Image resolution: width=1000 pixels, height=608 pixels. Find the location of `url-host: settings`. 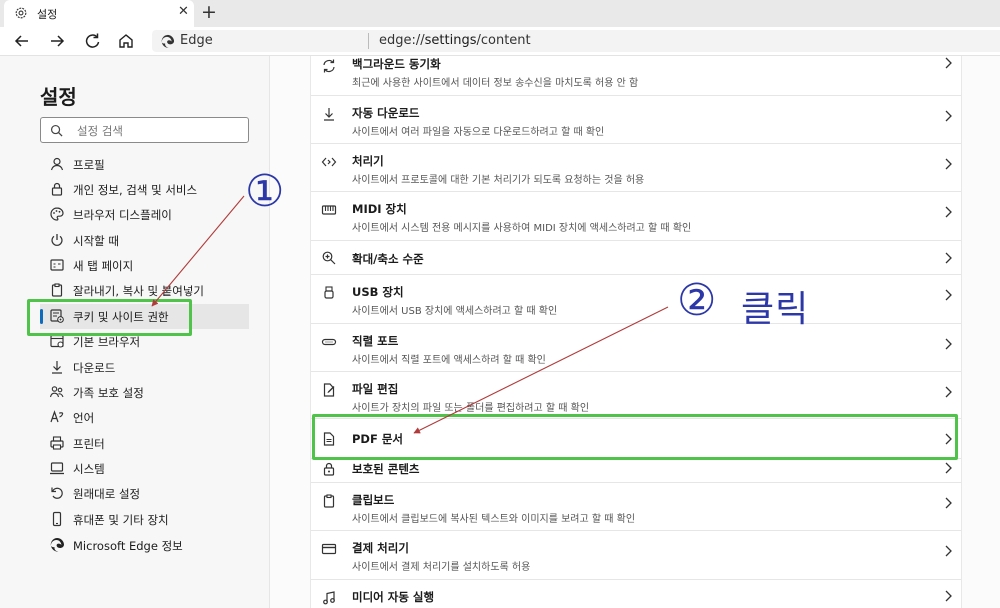

url-host: settings is located at coordinates (450, 40).